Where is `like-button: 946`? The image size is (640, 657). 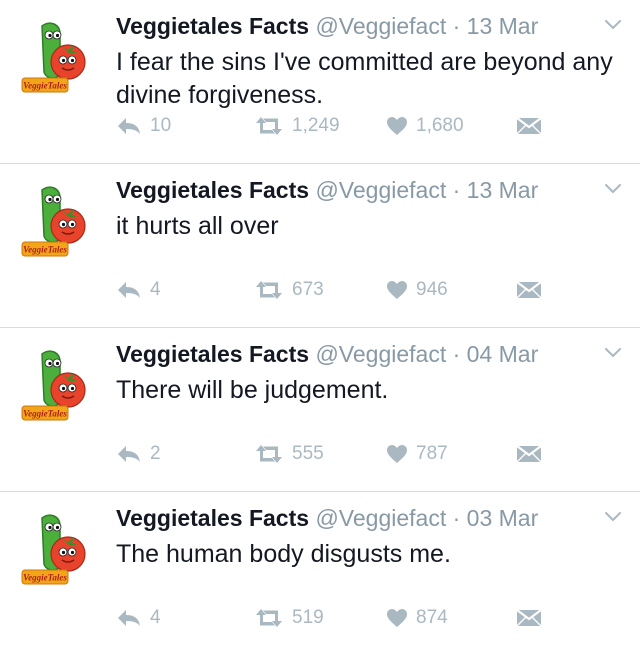
like-button: 946 is located at coordinates (417, 290).